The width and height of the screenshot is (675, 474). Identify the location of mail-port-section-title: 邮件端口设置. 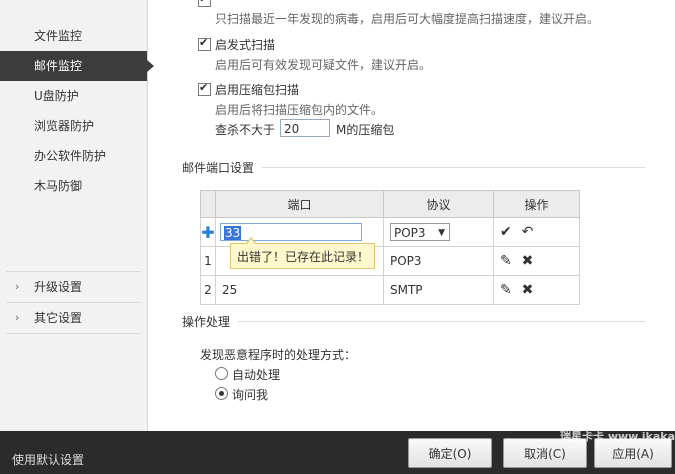
(218, 168).